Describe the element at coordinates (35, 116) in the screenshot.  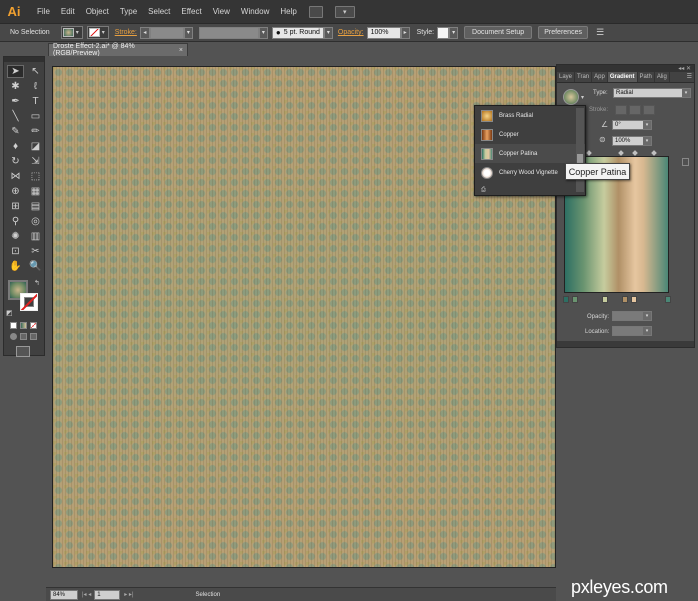
I see `rectangle-tool-icon: ▭` at that location.